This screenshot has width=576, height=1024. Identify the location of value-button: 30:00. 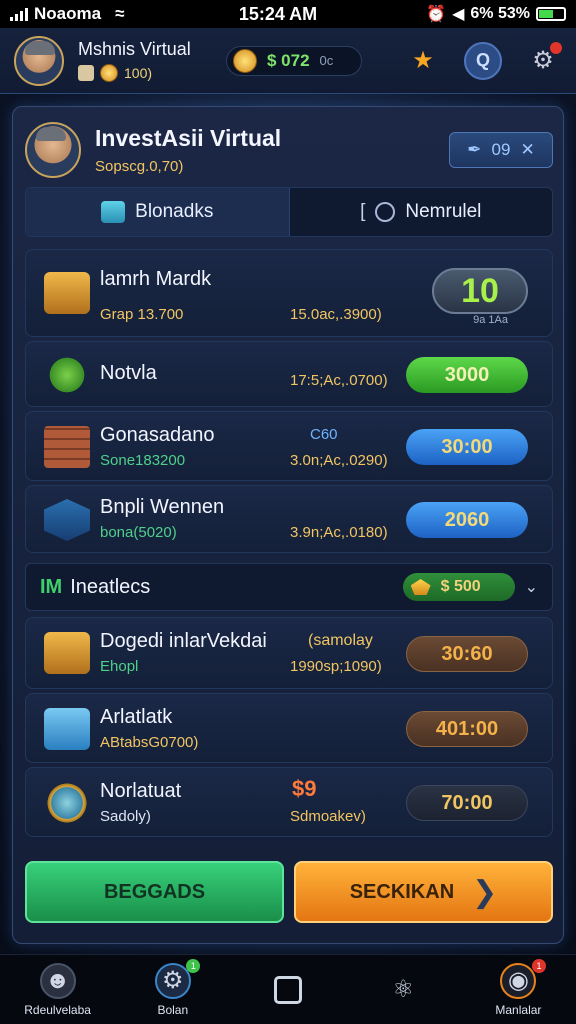
(467, 447).